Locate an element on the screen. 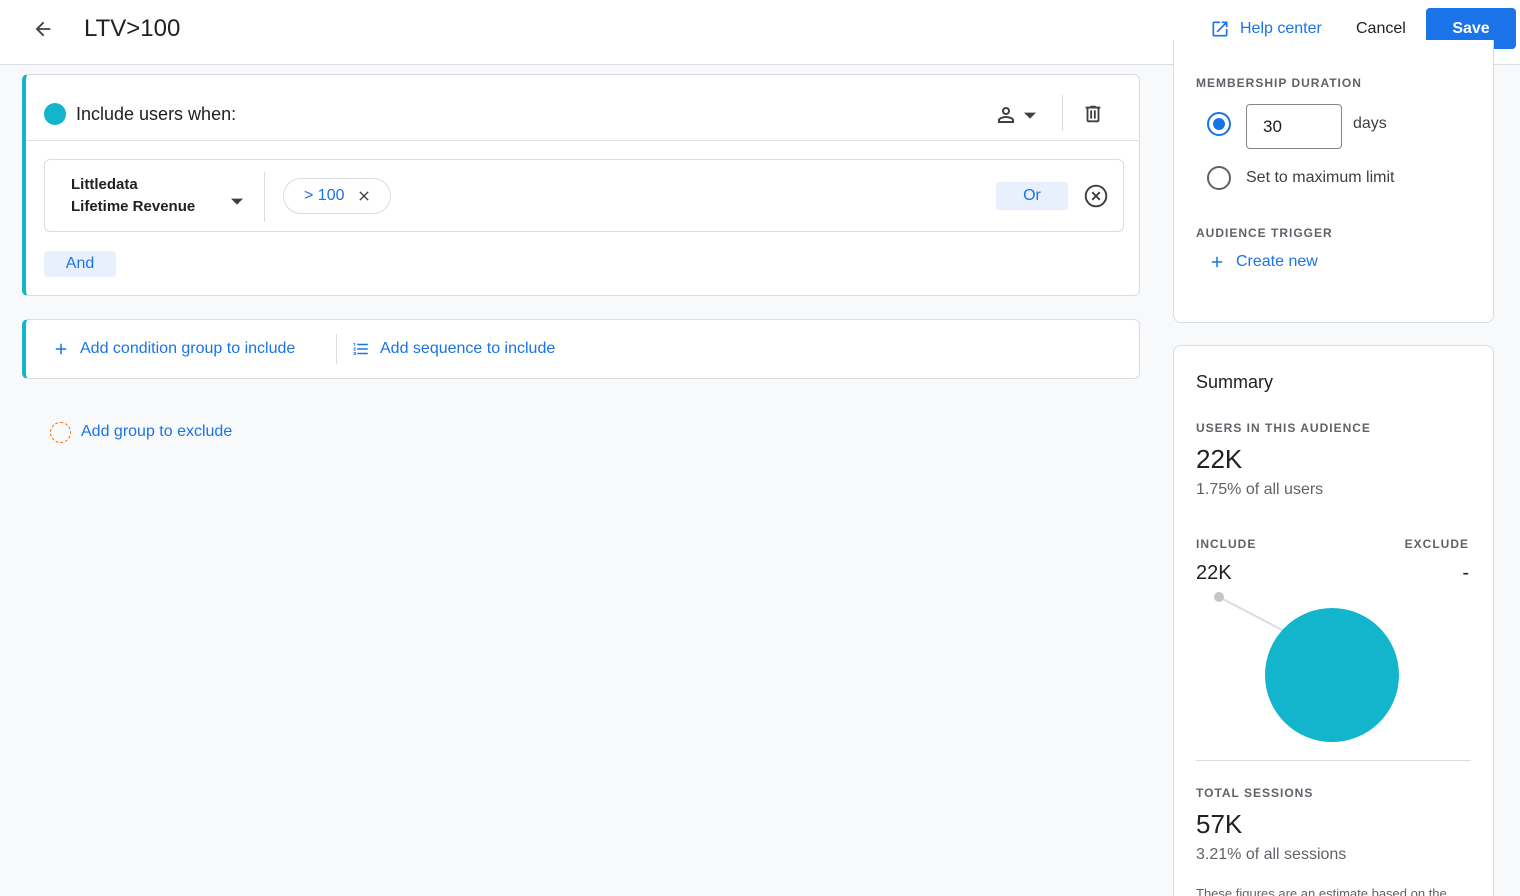 This screenshot has height=896, width=1520. exclude-dashed-circle-icon is located at coordinates (60, 432).